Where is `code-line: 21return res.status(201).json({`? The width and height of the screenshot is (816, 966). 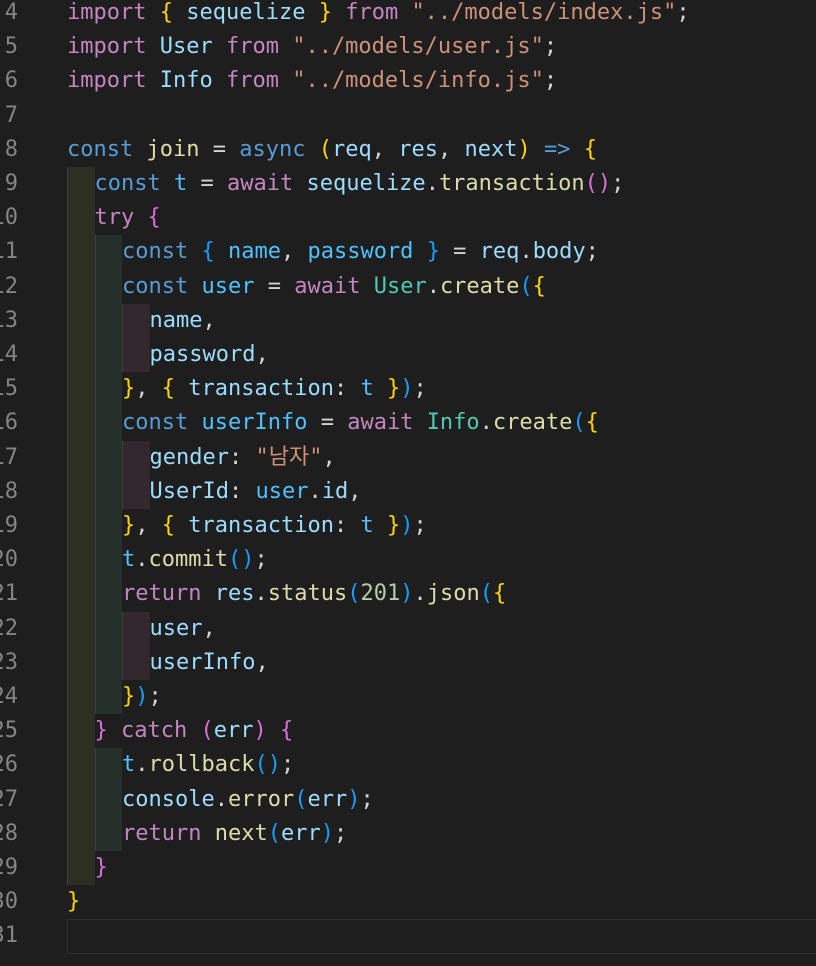 code-line: 21return res.status(201).json({ is located at coordinates (408, 594).